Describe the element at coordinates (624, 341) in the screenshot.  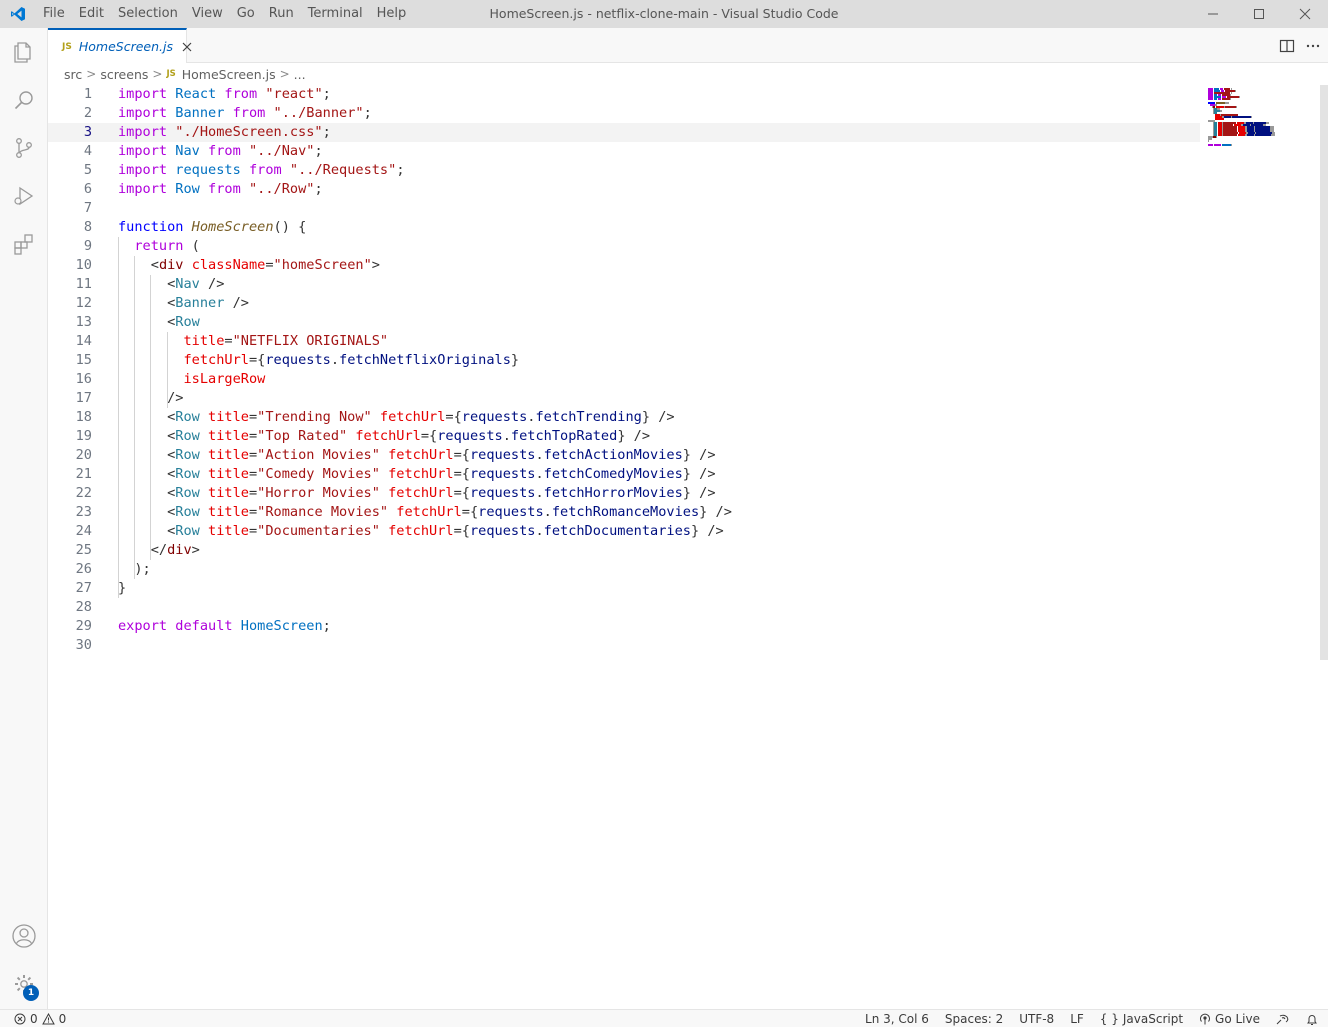
I see `code-line: 14 title="NETFLIX ORIGINALS"` at that location.